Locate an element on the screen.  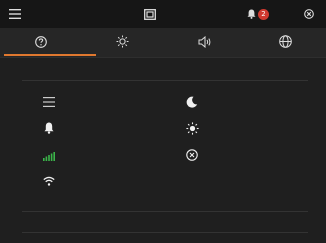
volume-icon is located at coordinates (204, 41).